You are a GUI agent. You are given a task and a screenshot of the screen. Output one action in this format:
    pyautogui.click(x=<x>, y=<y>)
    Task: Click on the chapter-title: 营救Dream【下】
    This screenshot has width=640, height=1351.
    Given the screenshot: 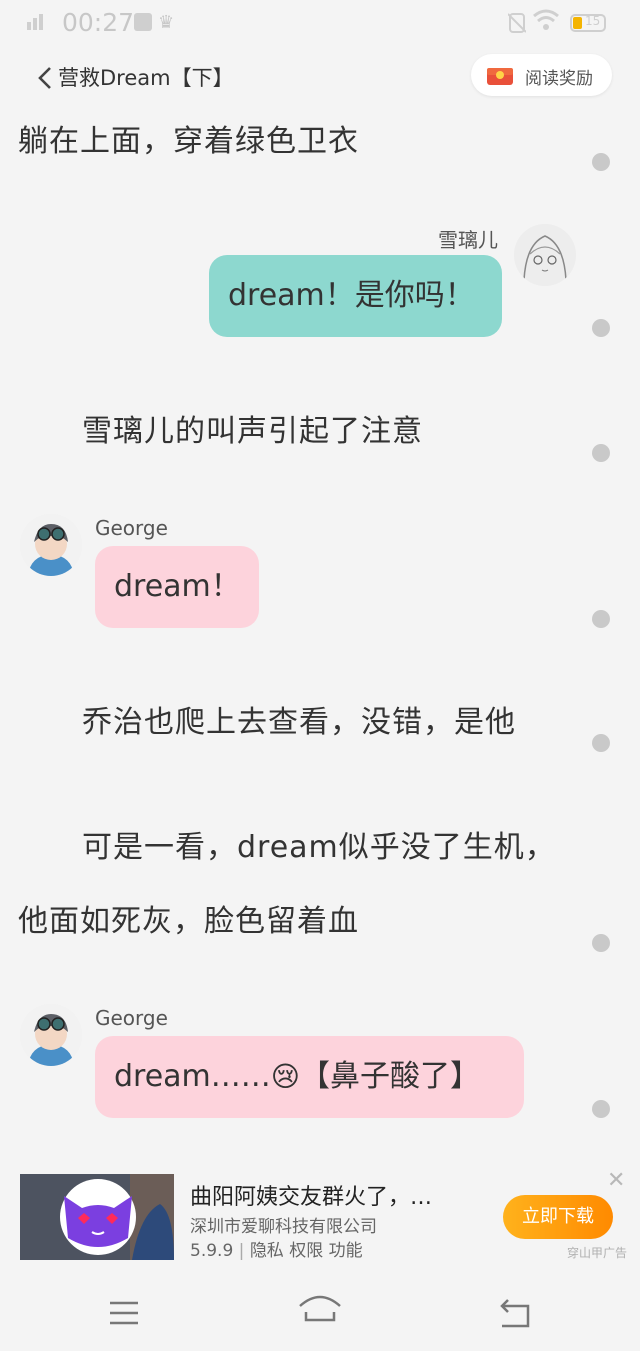 What is the action you would take?
    pyautogui.click(x=146, y=77)
    